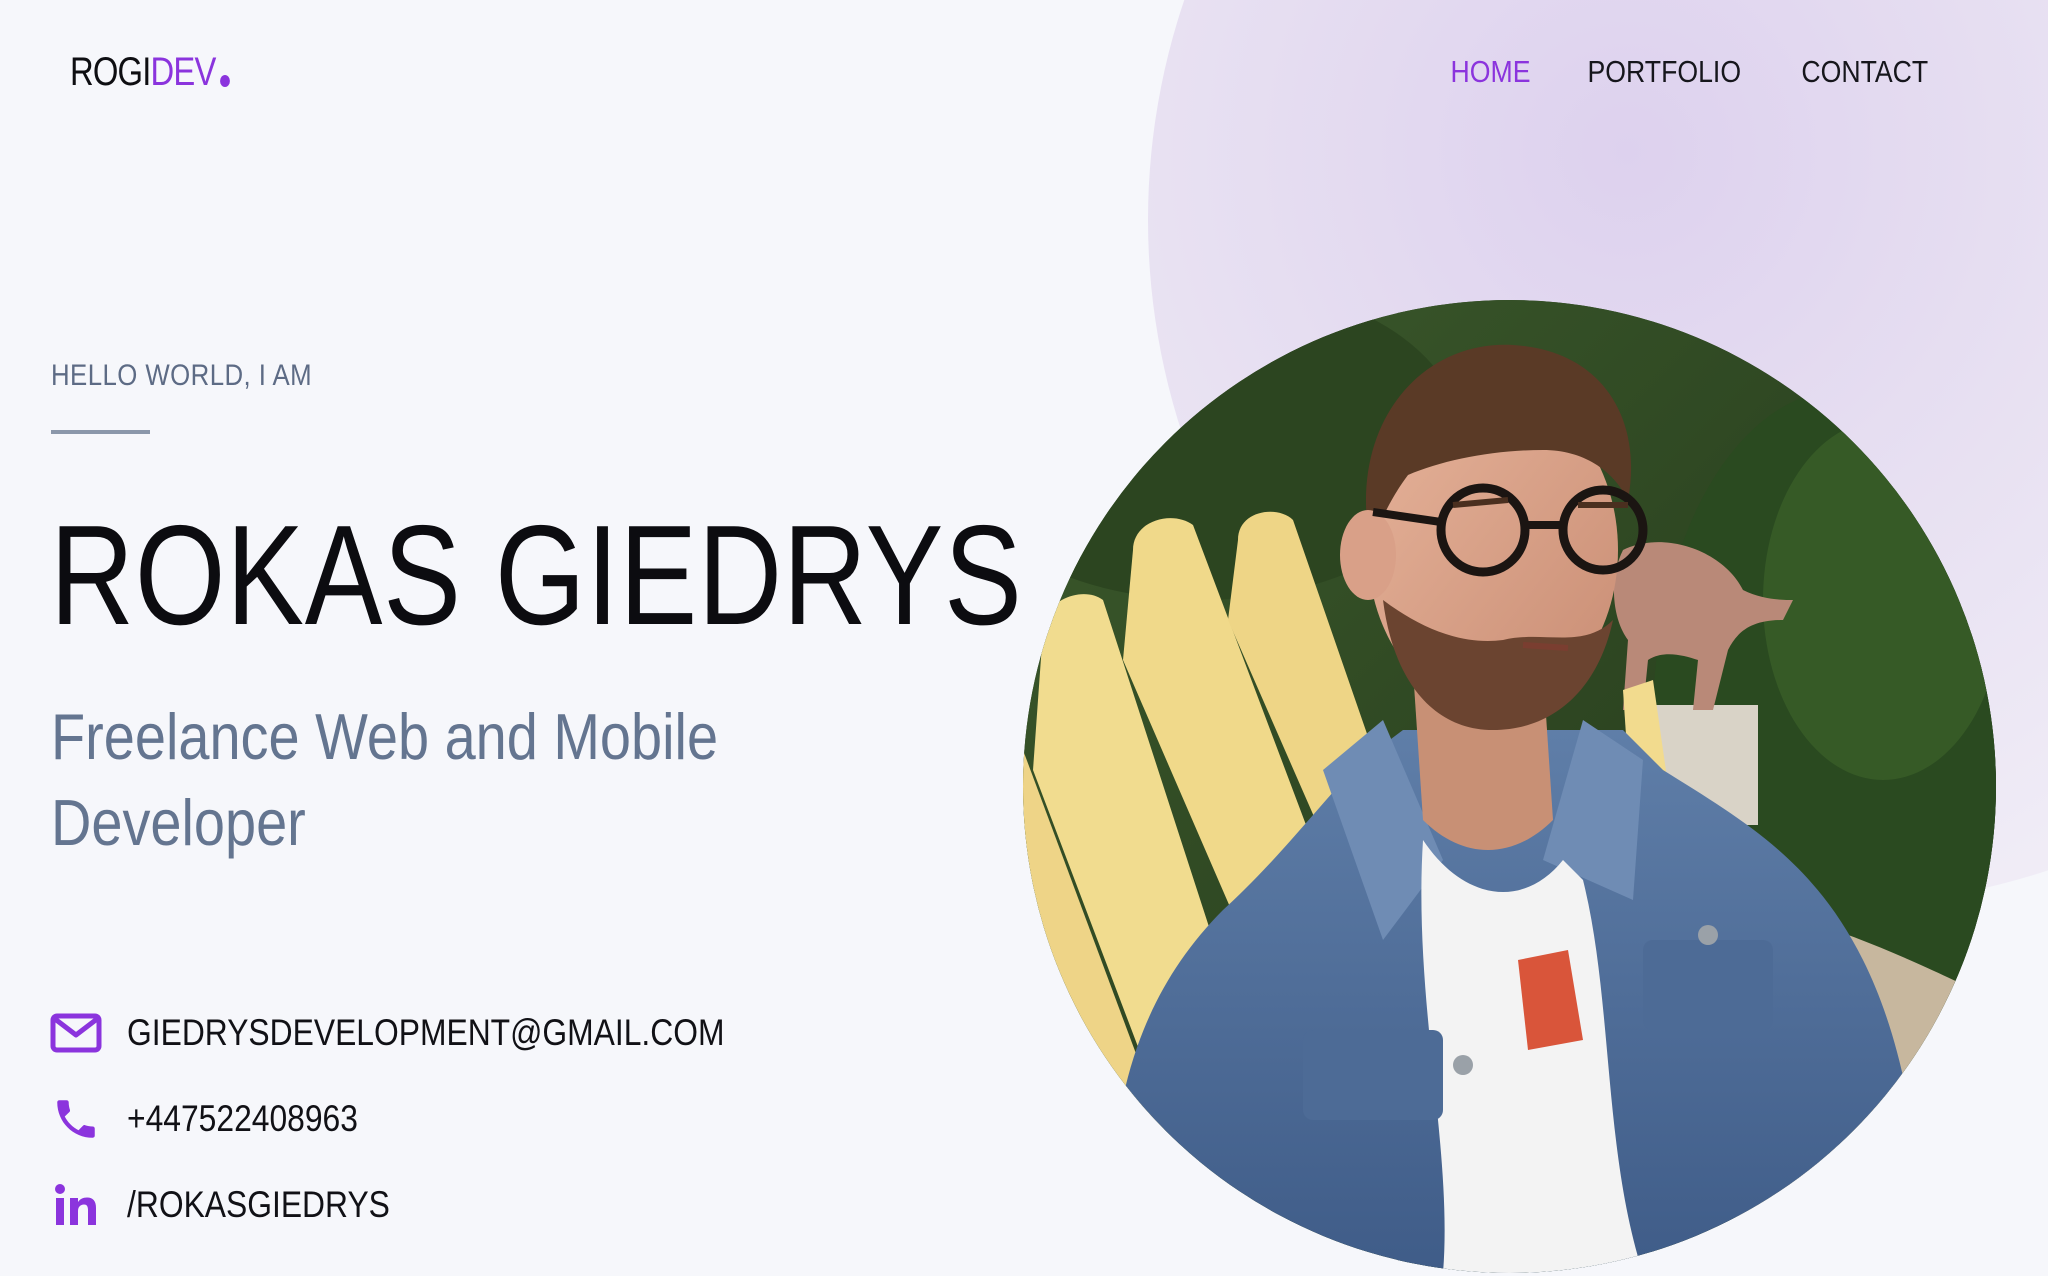 This screenshot has height=1276, width=2048. Describe the element at coordinates (76, 1119) in the screenshot. I see `phone-icon` at that location.